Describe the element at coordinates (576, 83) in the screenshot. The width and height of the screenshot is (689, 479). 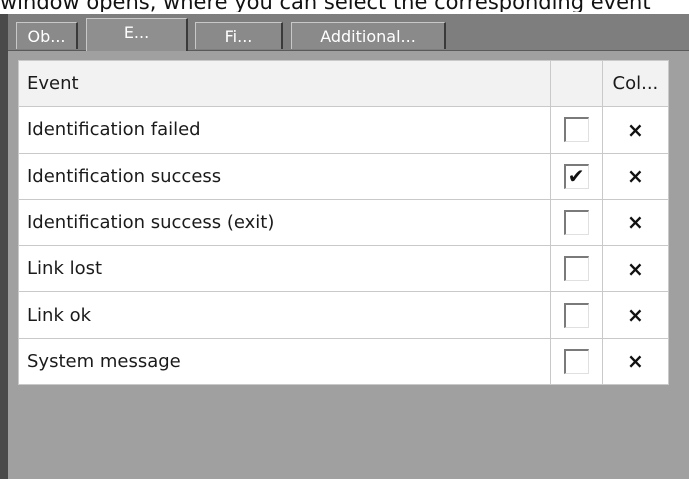
I see `column-header-check` at that location.